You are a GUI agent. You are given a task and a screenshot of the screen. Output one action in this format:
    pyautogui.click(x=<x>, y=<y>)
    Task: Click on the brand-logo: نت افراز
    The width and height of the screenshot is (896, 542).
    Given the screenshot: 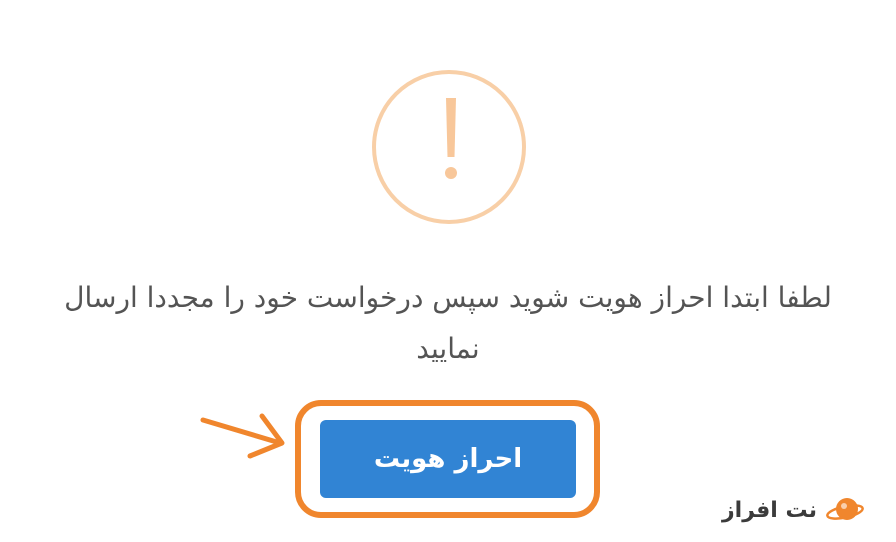 What is the action you would take?
    pyautogui.click(x=793, y=510)
    